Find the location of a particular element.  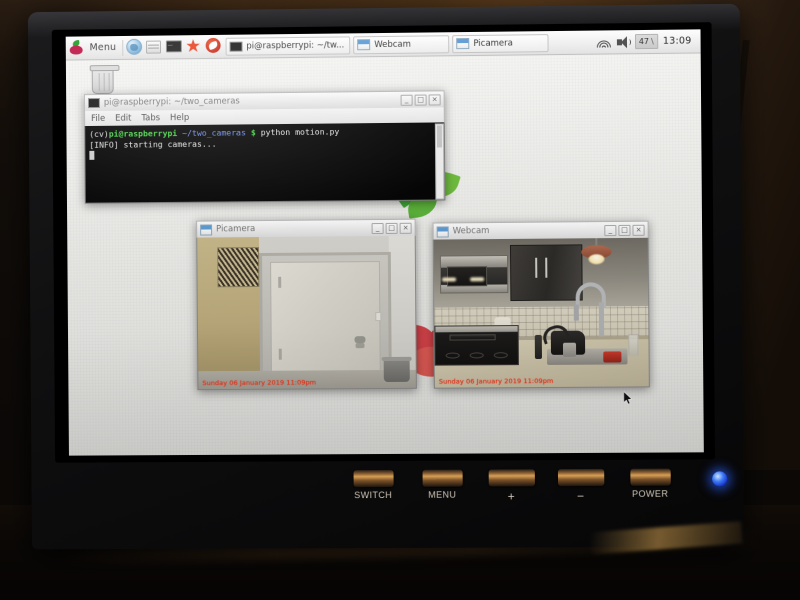

soap-bottle is located at coordinates (538, 347).